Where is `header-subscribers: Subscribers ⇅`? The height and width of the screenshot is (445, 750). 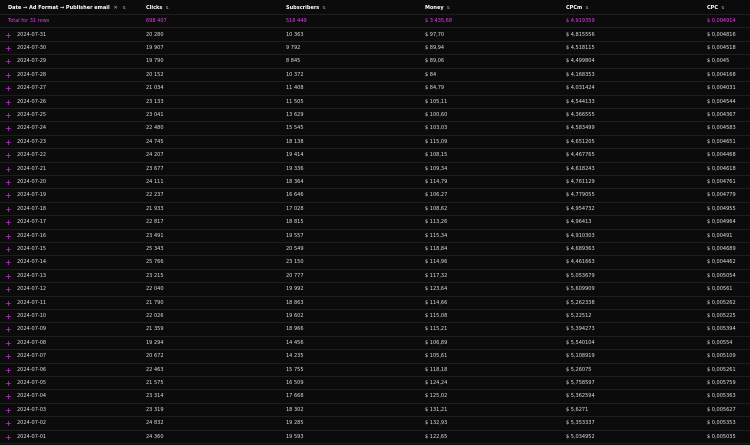
header-subscribers: Subscribers ⇅ is located at coordinates (306, 7).